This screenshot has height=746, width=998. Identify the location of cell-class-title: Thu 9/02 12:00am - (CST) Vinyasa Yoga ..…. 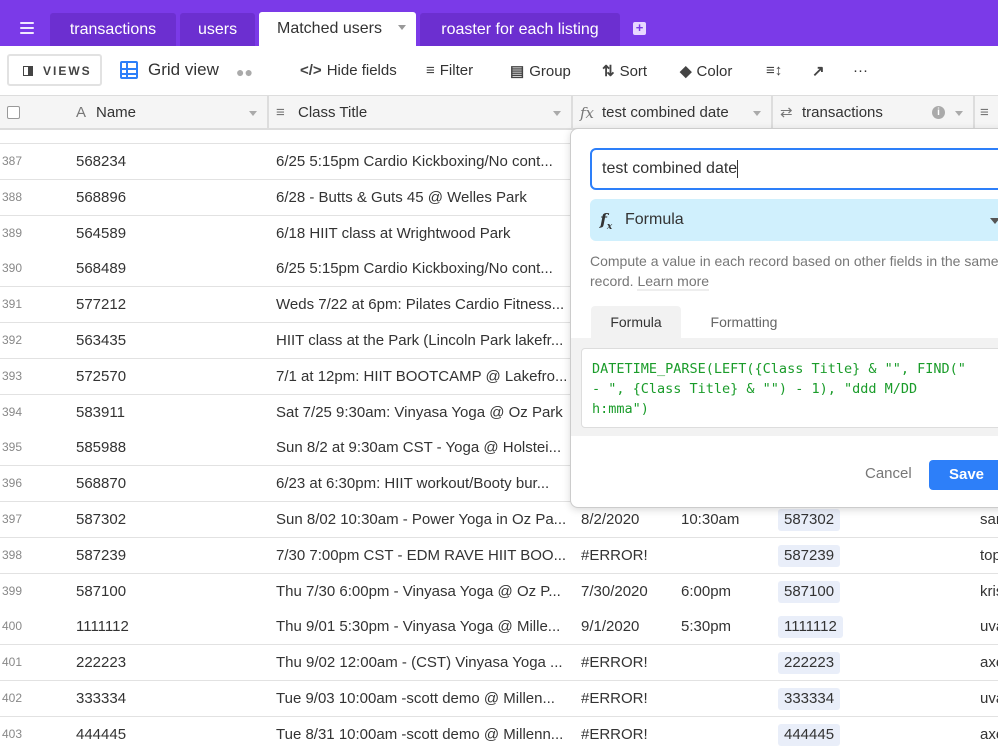
(421, 662).